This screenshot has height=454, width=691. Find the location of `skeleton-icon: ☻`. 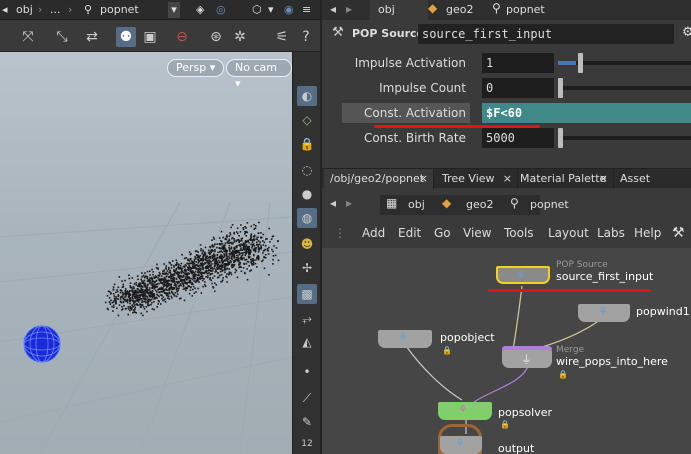

skeleton-icon: ☻ is located at coordinates (307, 244).